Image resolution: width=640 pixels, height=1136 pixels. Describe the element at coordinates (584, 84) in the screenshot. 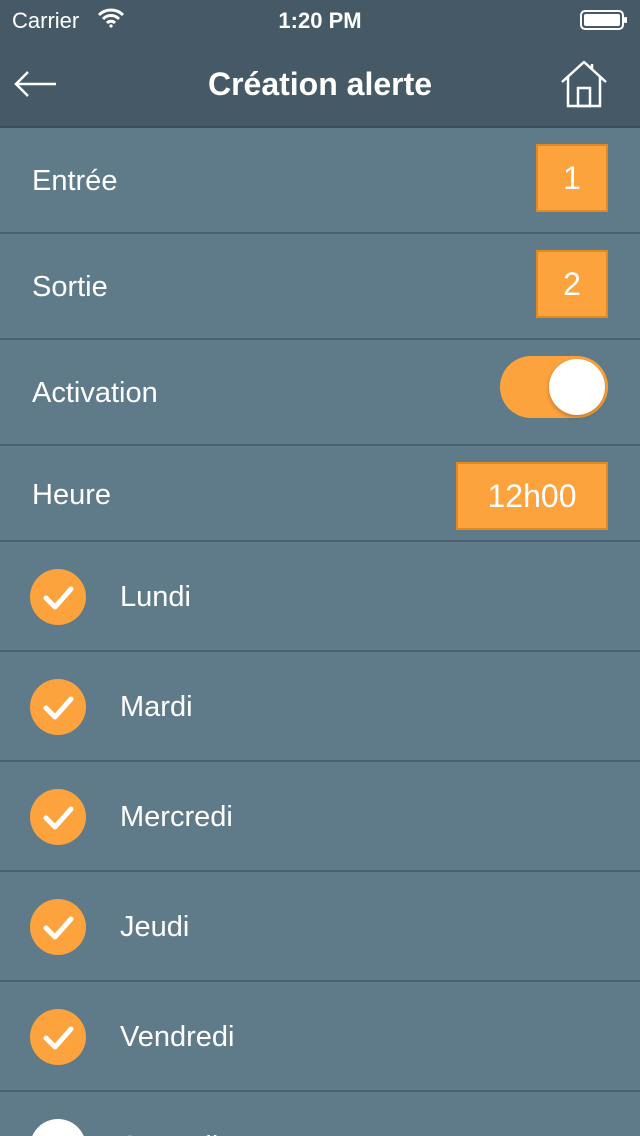

I see `home-button` at that location.